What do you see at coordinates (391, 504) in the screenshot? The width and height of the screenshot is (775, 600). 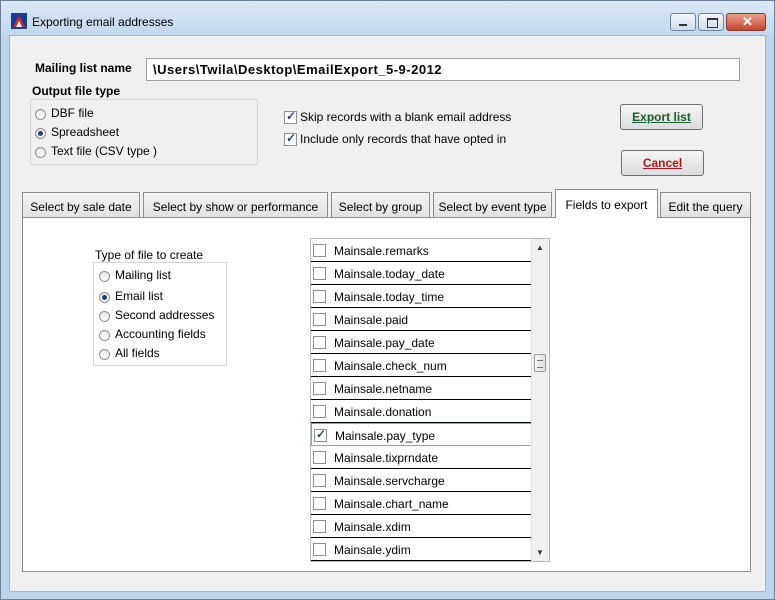 I see `field-label: Mainsale.chart_name` at bounding box center [391, 504].